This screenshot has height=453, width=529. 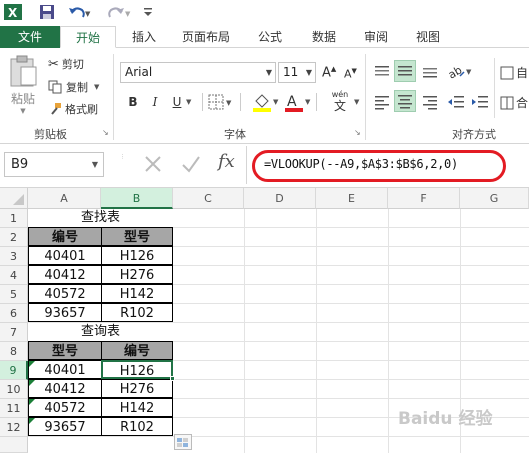 What do you see at coordinates (340, 101) in the screenshot?
I see `phonetic-guide-button: wén 文` at bounding box center [340, 101].